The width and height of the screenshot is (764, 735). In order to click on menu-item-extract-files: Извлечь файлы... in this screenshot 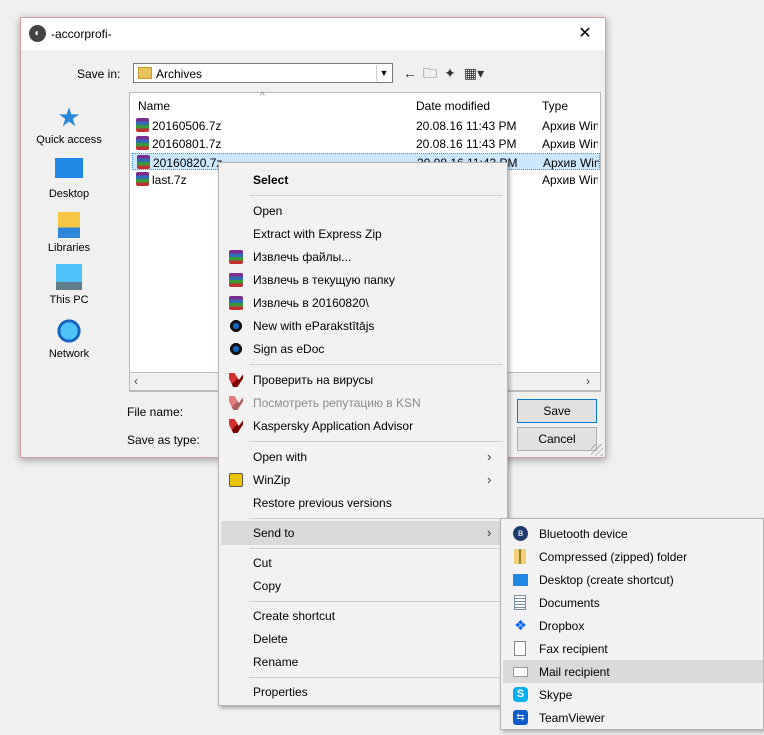, I will do `click(363, 257)`.